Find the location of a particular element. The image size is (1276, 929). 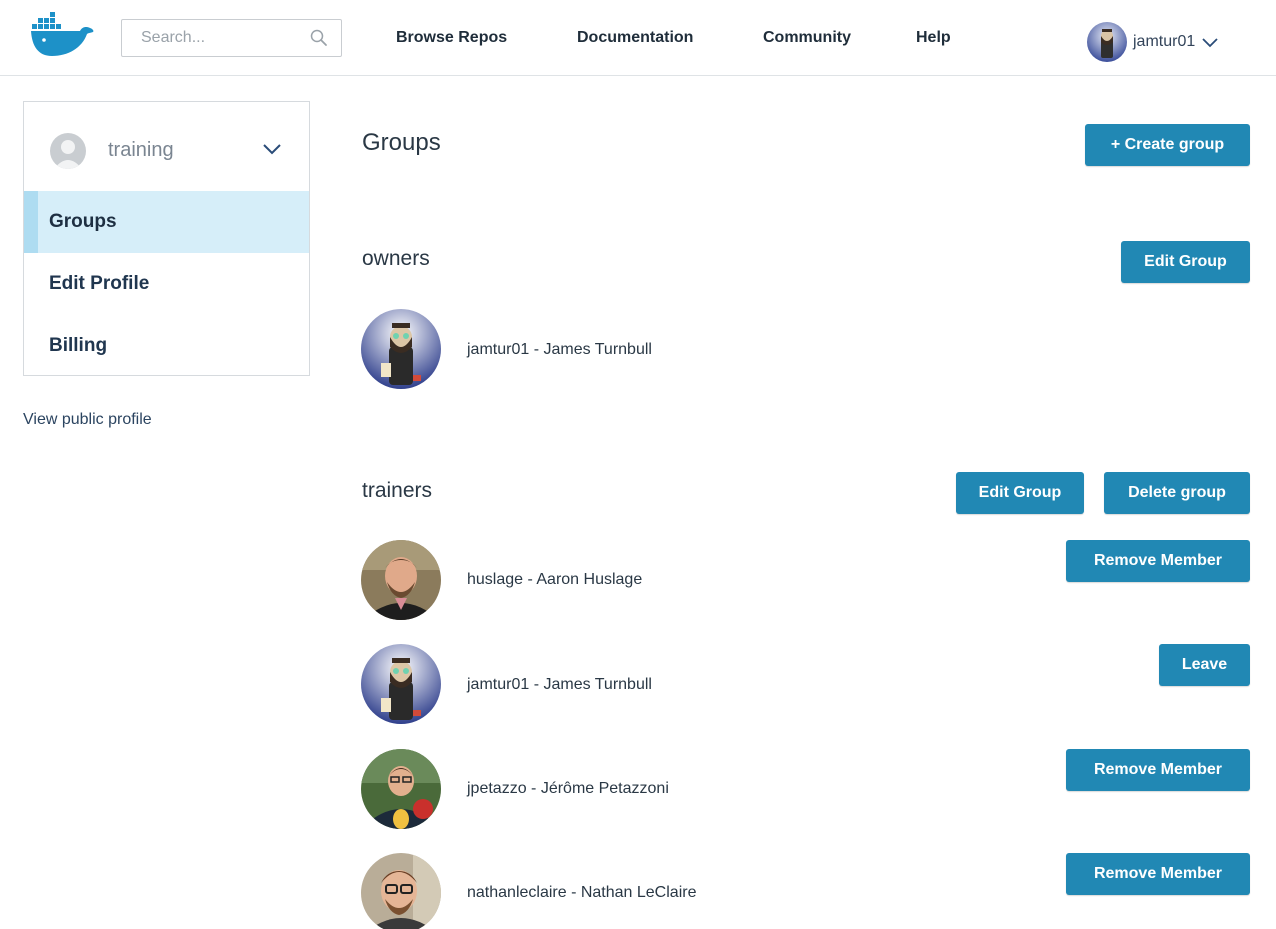

org-switcher: training is located at coordinates (166, 146).